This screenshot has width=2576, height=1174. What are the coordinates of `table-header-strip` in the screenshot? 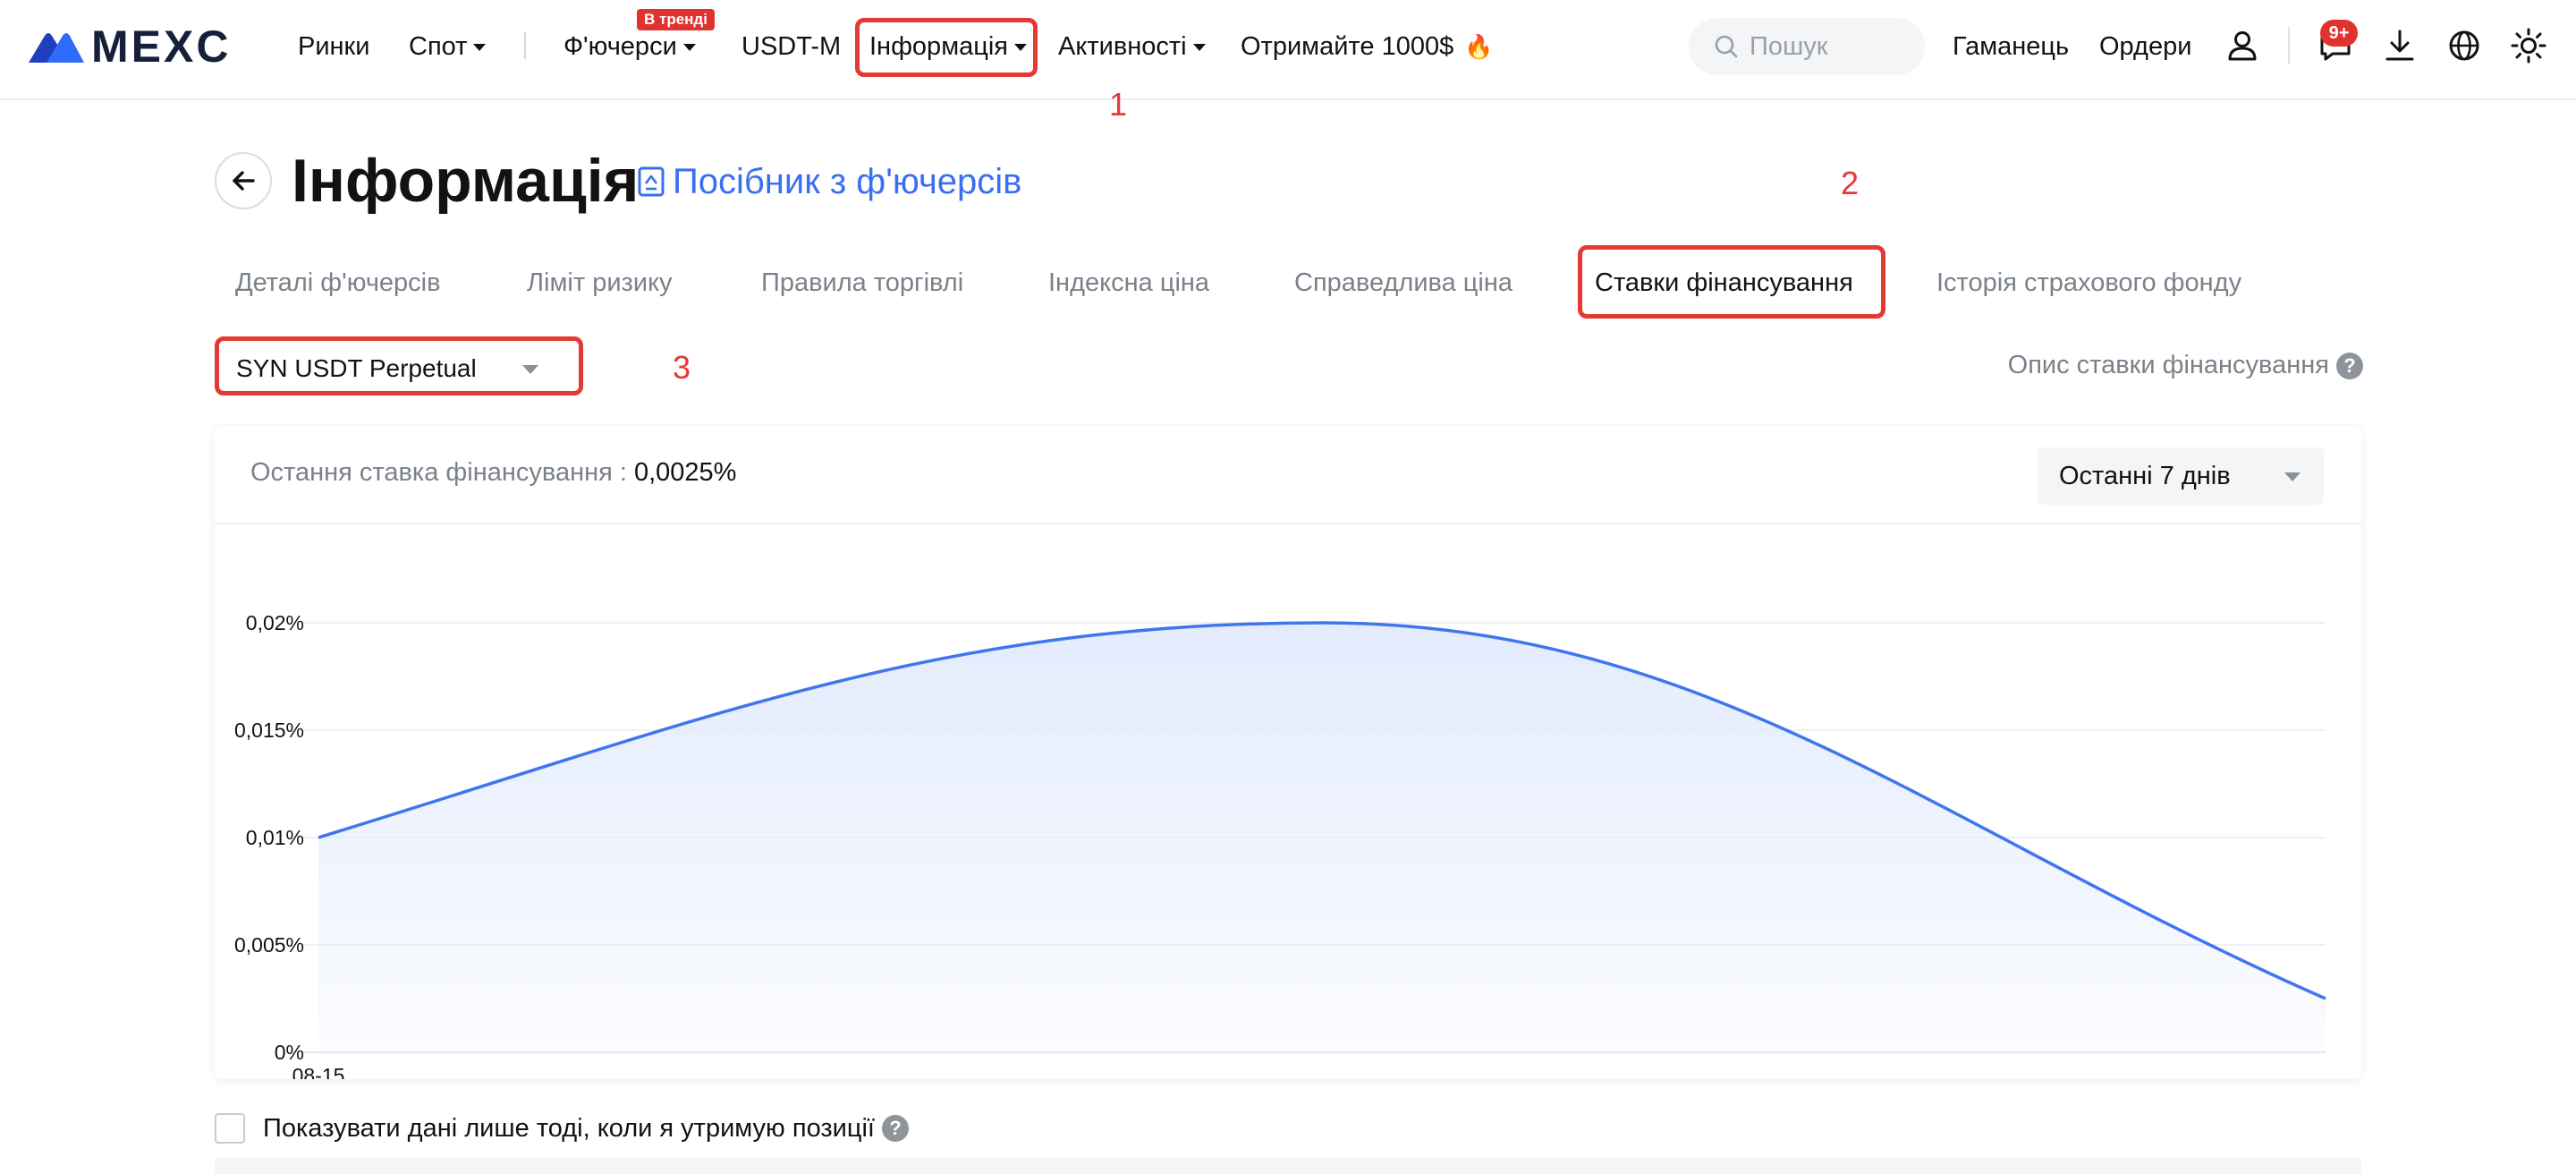 It's located at (1288, 1166).